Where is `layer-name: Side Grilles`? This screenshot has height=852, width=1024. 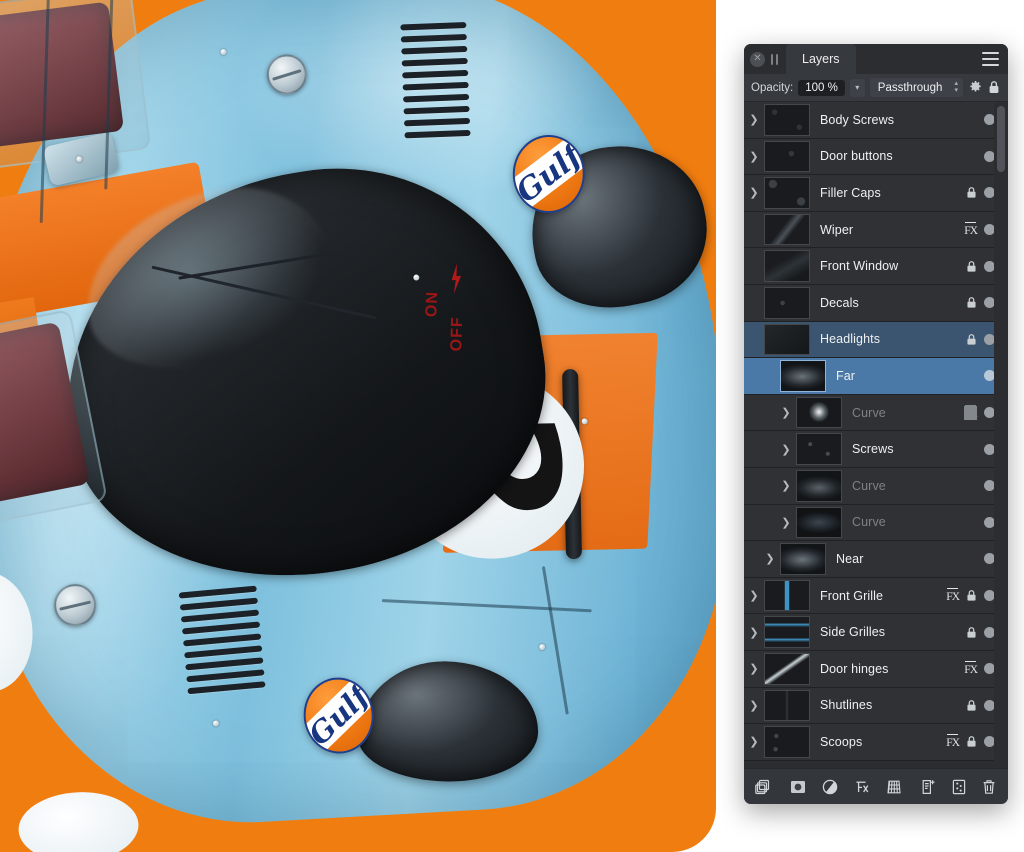
layer-name: Side Grilles is located at coordinates (888, 632).